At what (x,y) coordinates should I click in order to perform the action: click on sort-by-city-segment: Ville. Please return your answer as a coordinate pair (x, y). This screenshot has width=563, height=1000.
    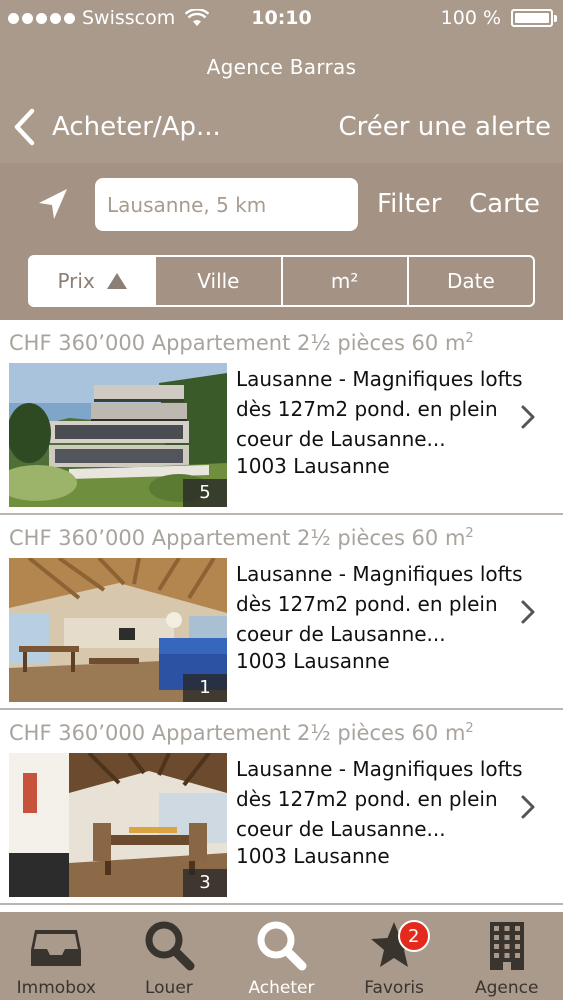
    Looking at the image, I should click on (217, 281).